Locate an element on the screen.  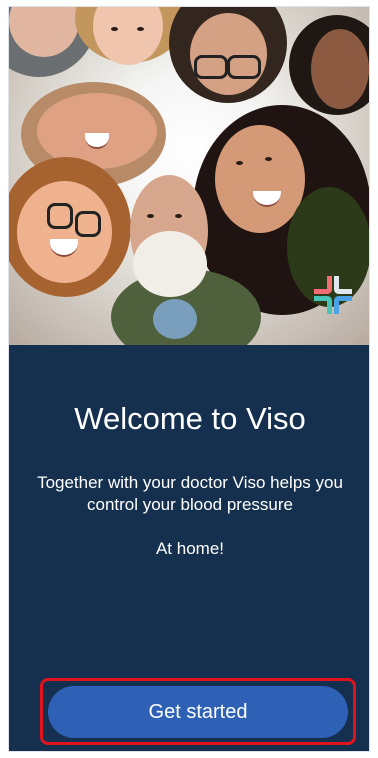
shirt-collar is located at coordinates (175, 319).